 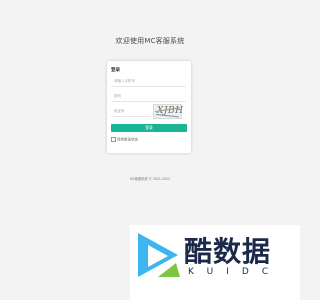 What do you see at coordinates (149, 128) in the screenshot?
I see `login-button: 登录` at bounding box center [149, 128].